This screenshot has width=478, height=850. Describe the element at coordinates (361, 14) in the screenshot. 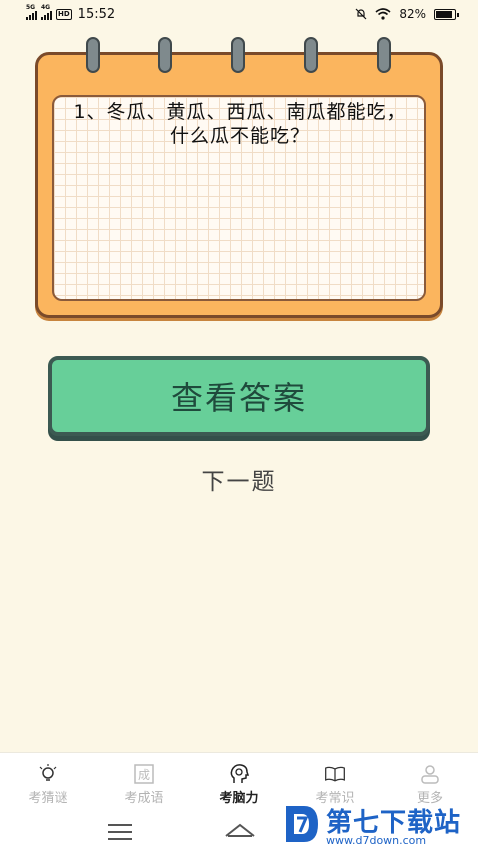

I see `mute-icon` at that location.